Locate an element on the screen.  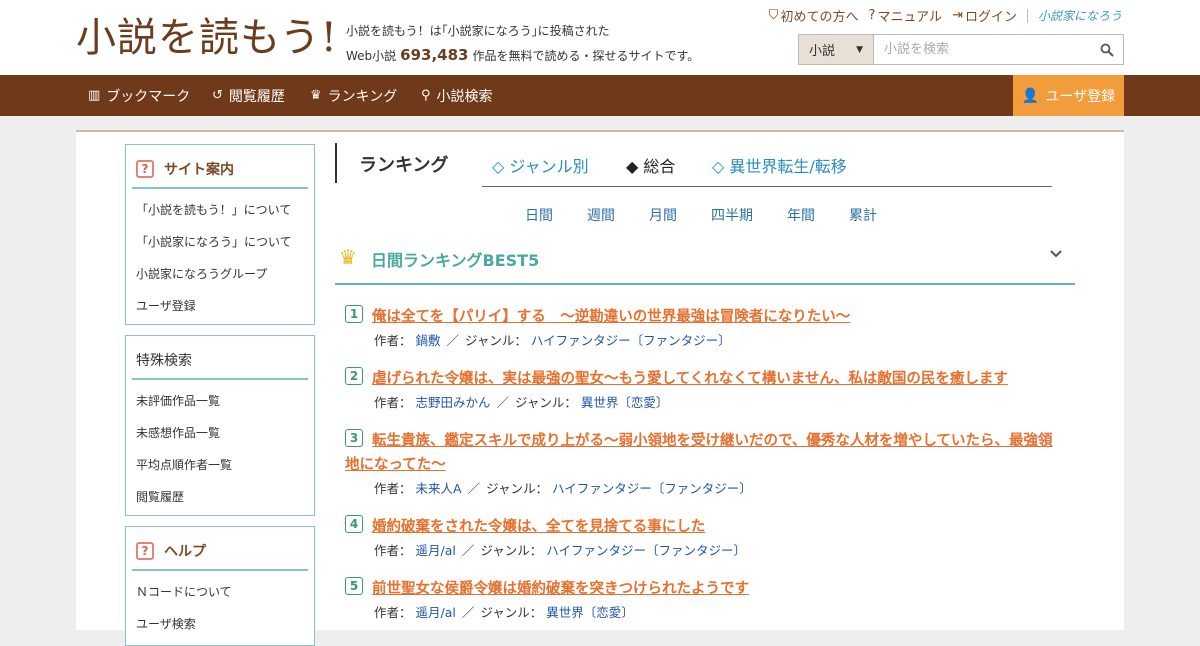
novel-title-link: 前世聖女な侯爵令嬢は婚約破棄を突きつけられたようです is located at coordinates (705, 589).